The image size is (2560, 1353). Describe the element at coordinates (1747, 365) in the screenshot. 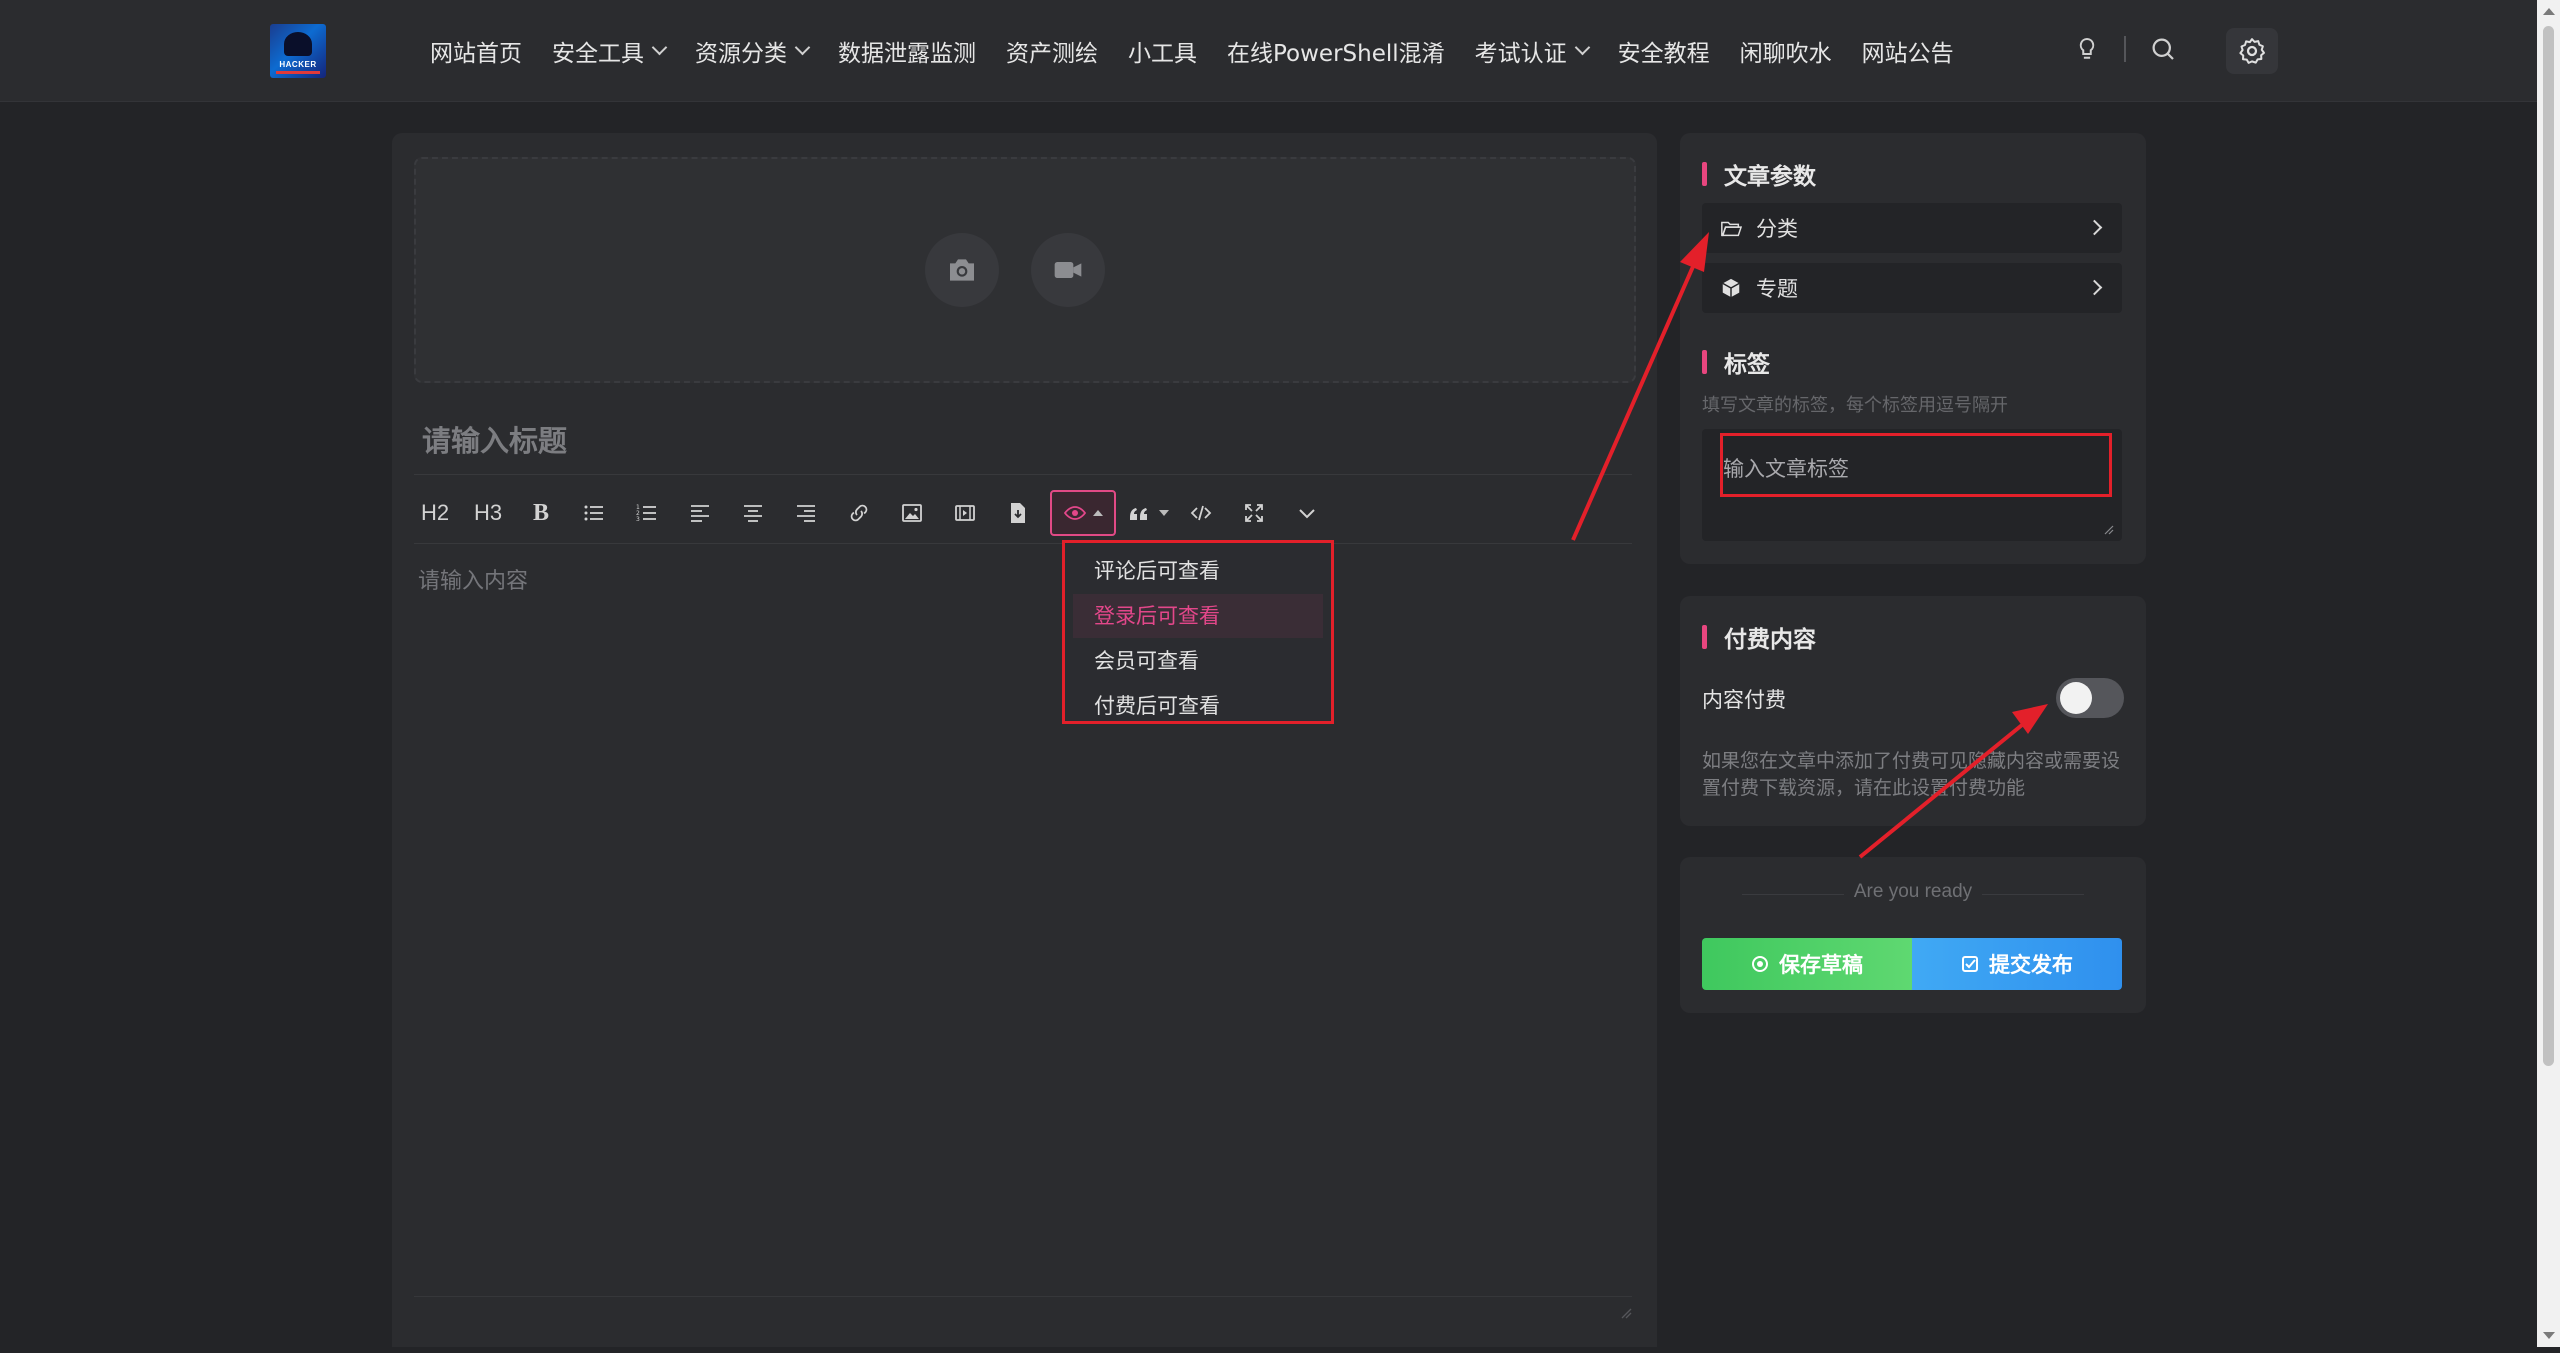

I see `section-title-text: 标签` at that location.